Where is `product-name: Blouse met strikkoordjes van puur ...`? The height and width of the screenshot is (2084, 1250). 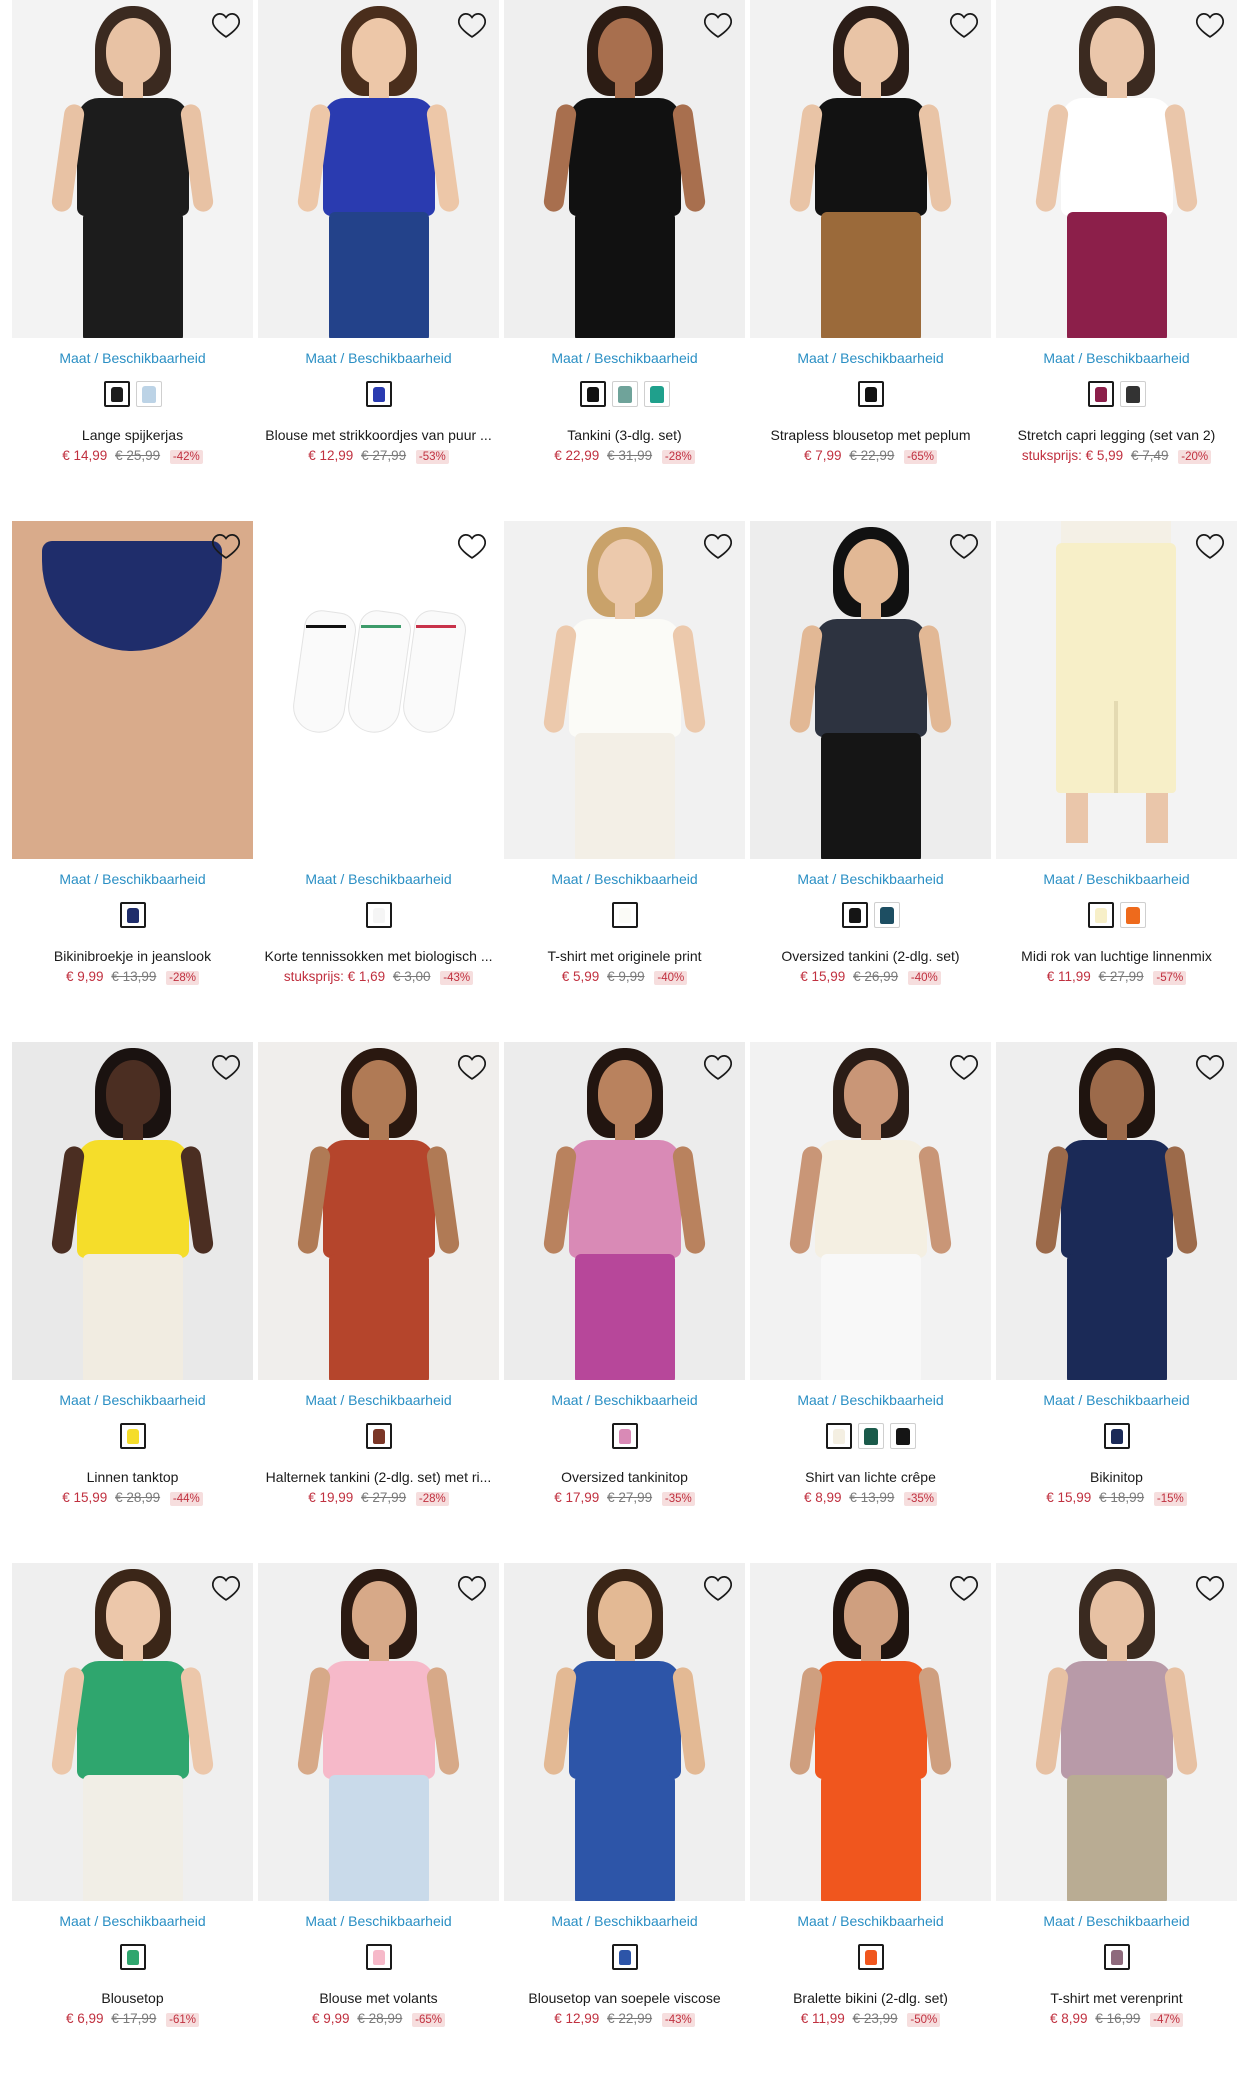
product-name: Blouse met strikkoordjes van puur ... is located at coordinates (378, 435).